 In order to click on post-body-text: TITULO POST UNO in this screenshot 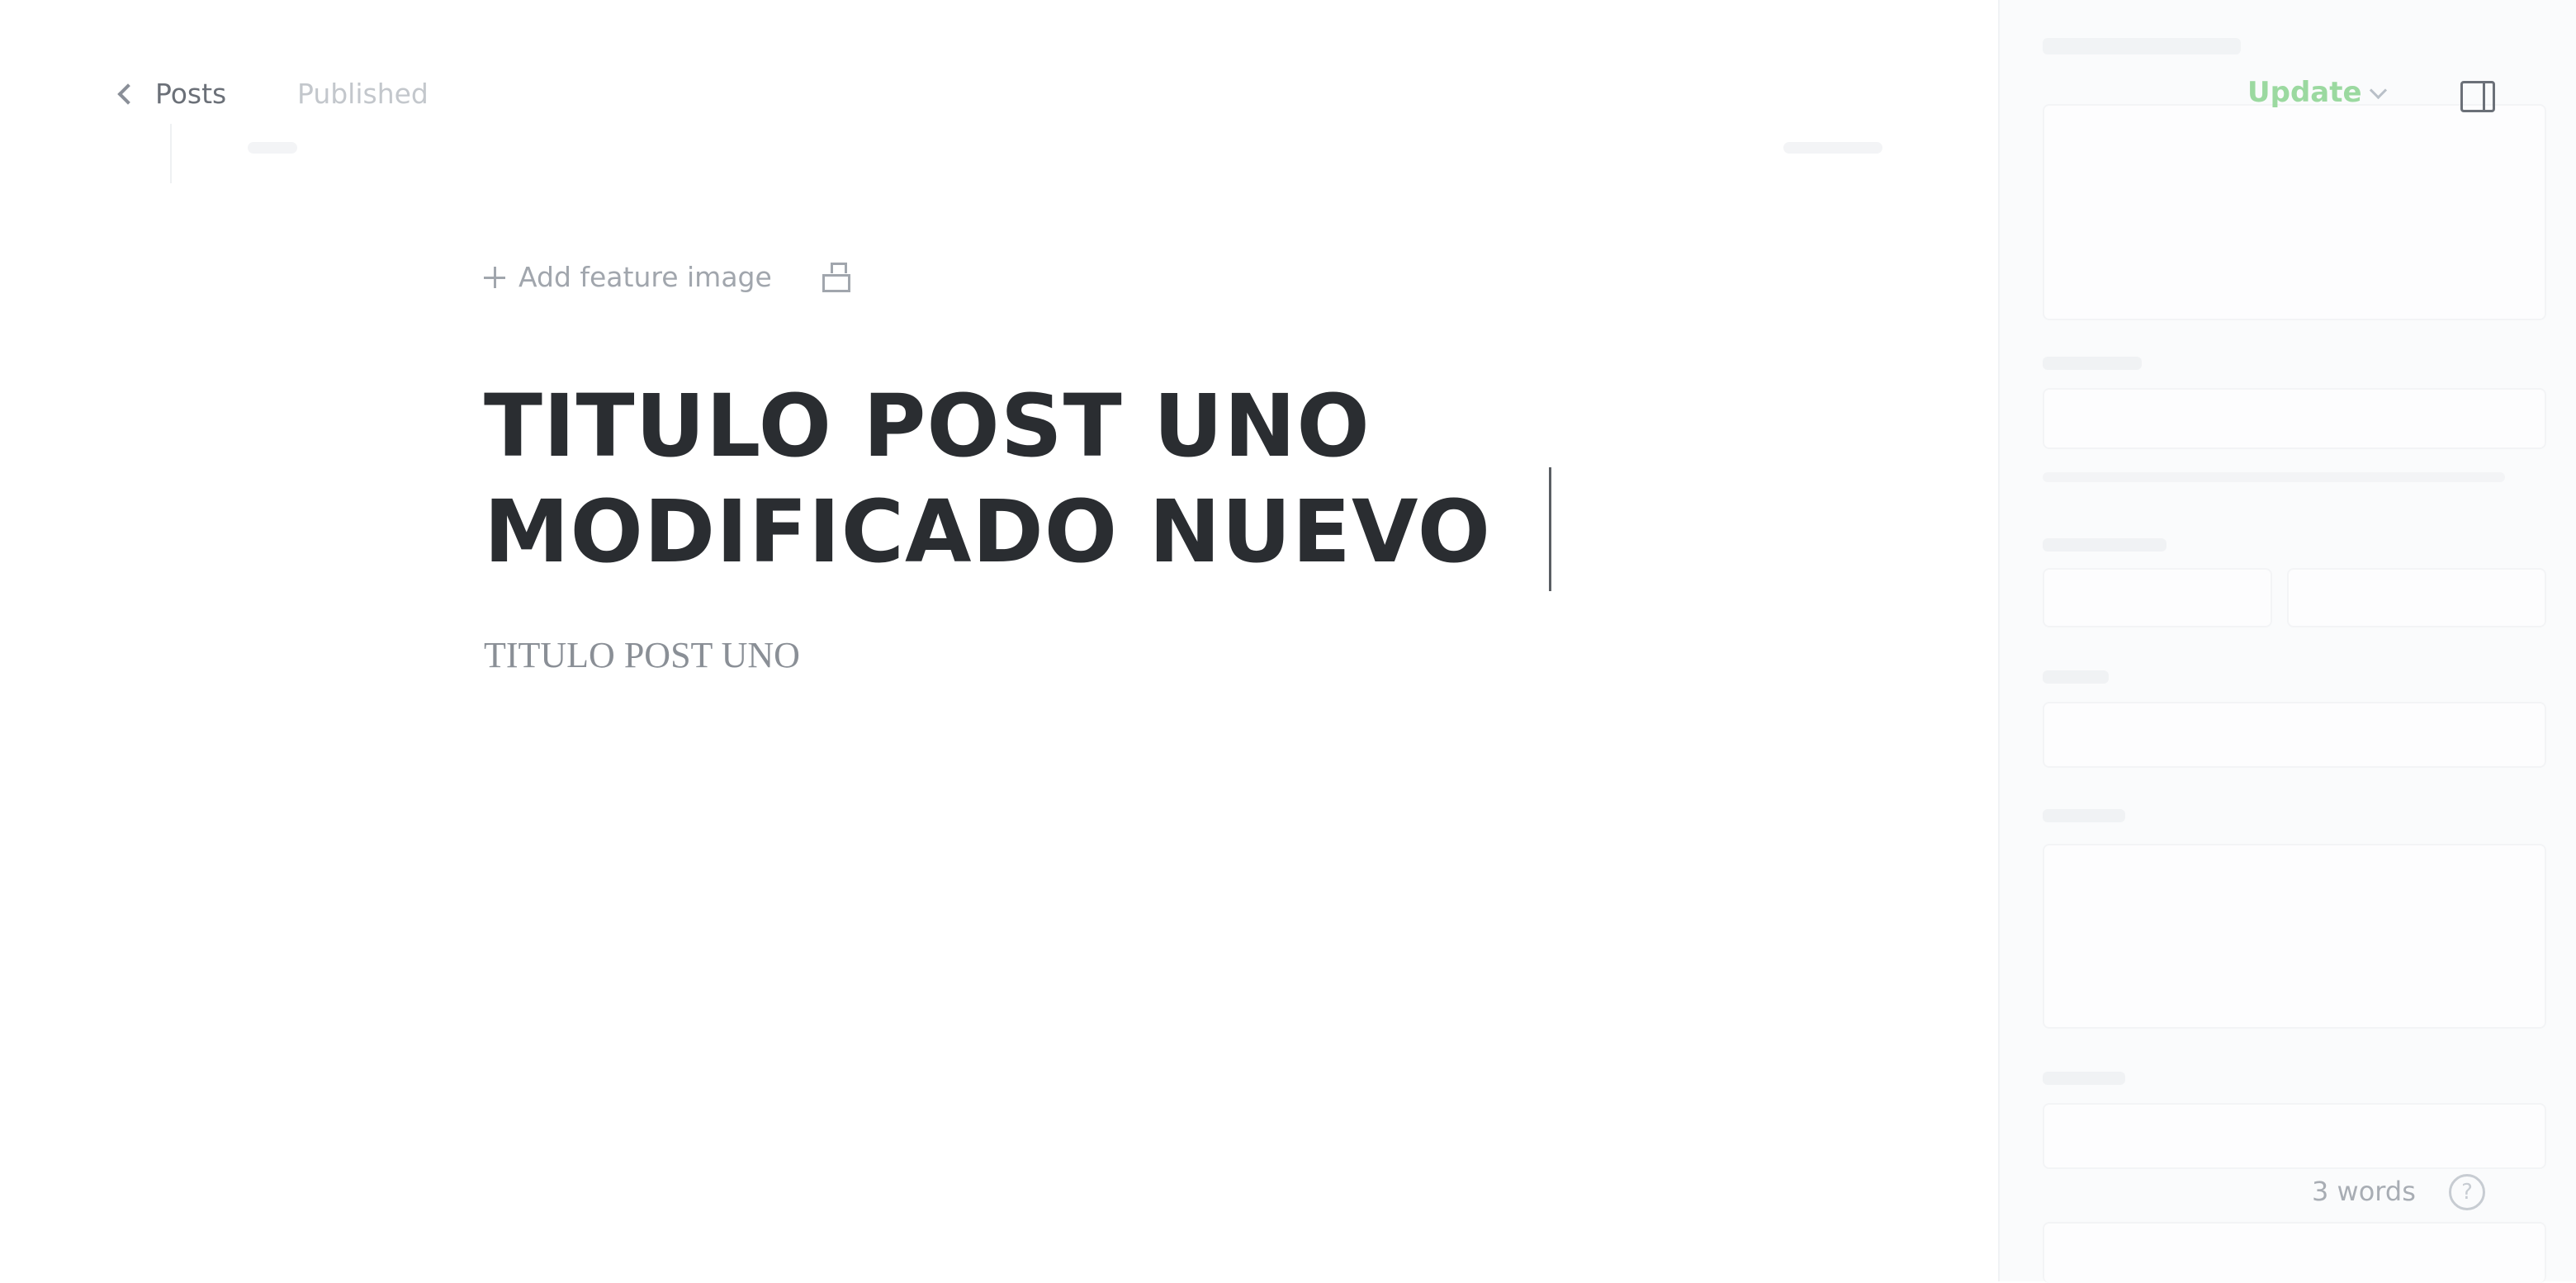, I will do `click(642, 655)`.